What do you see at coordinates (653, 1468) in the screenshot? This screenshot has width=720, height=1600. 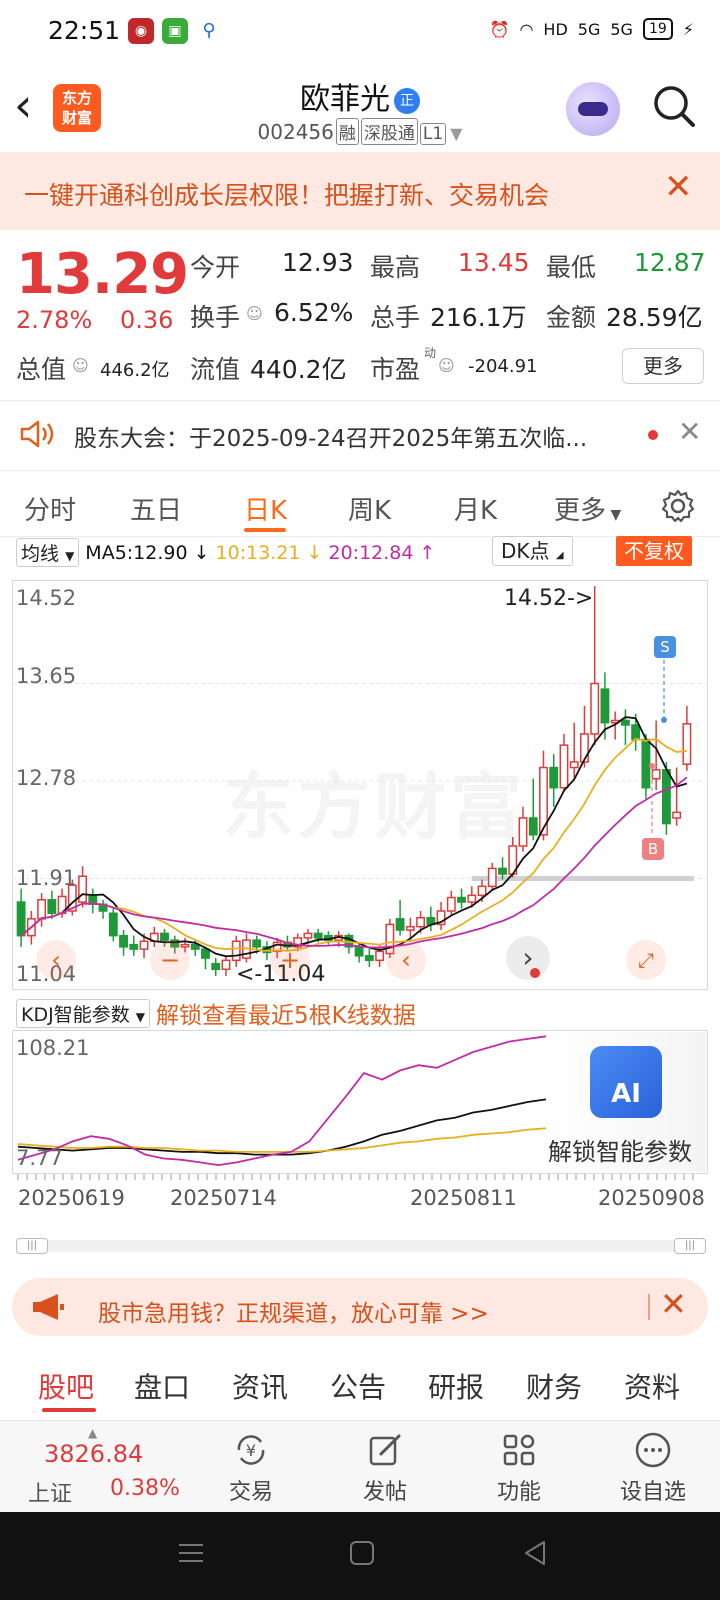 I see `add-watchlist-button: 设自选` at bounding box center [653, 1468].